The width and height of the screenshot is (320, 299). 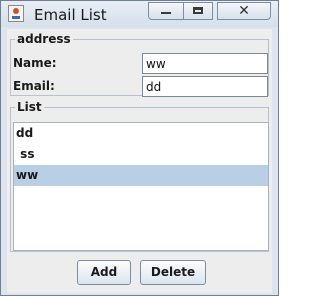 I want to click on minimize-button, so click(x=166, y=11).